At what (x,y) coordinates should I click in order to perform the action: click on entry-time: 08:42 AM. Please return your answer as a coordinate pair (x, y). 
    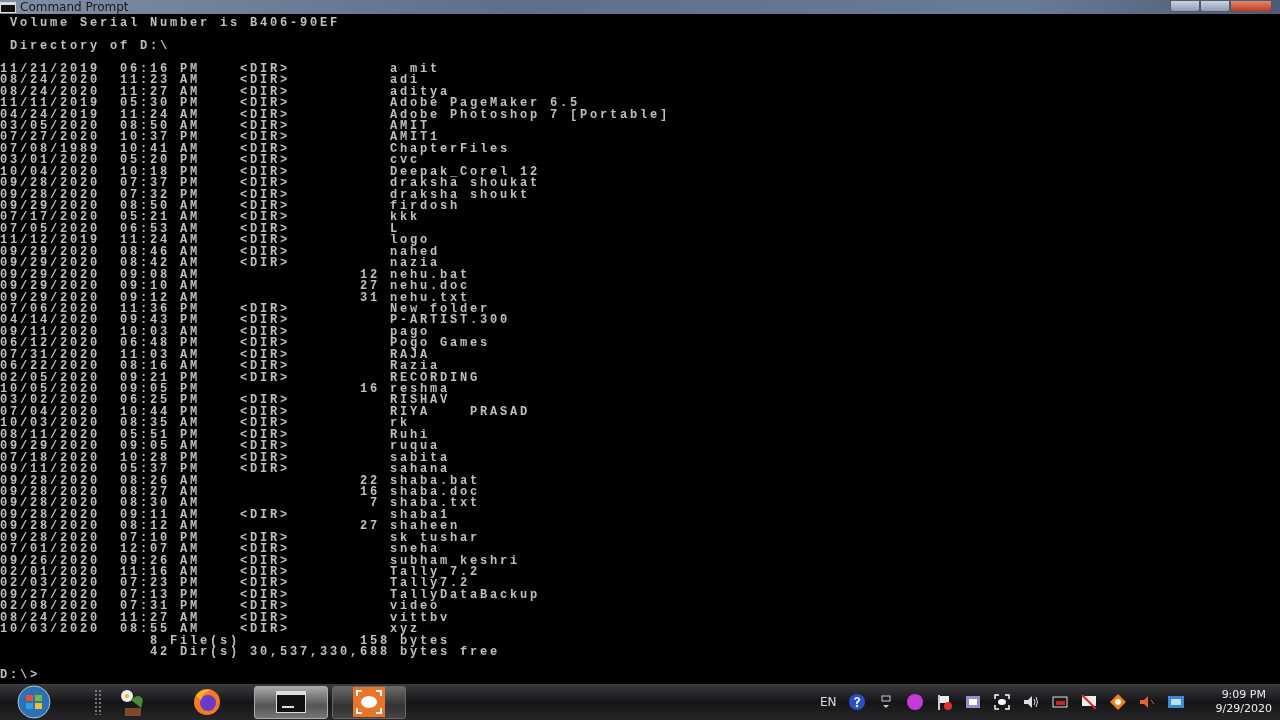
    Looking at the image, I should click on (160, 264).